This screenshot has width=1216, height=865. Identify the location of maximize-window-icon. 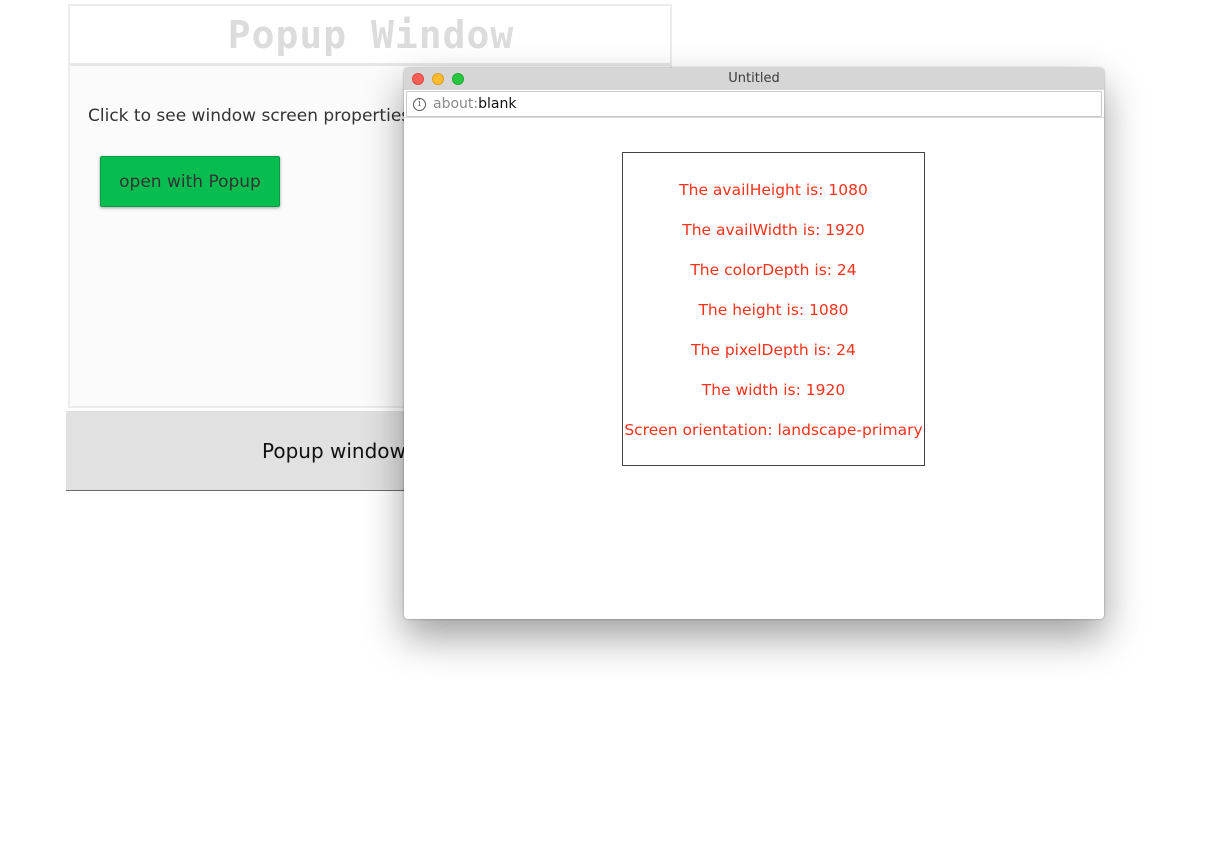
(458, 79).